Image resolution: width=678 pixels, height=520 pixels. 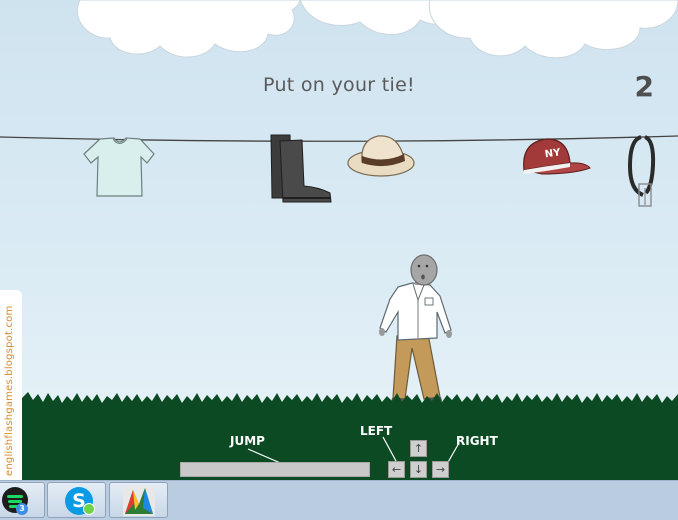 I want to click on left-label: LEFT, so click(x=376, y=431).